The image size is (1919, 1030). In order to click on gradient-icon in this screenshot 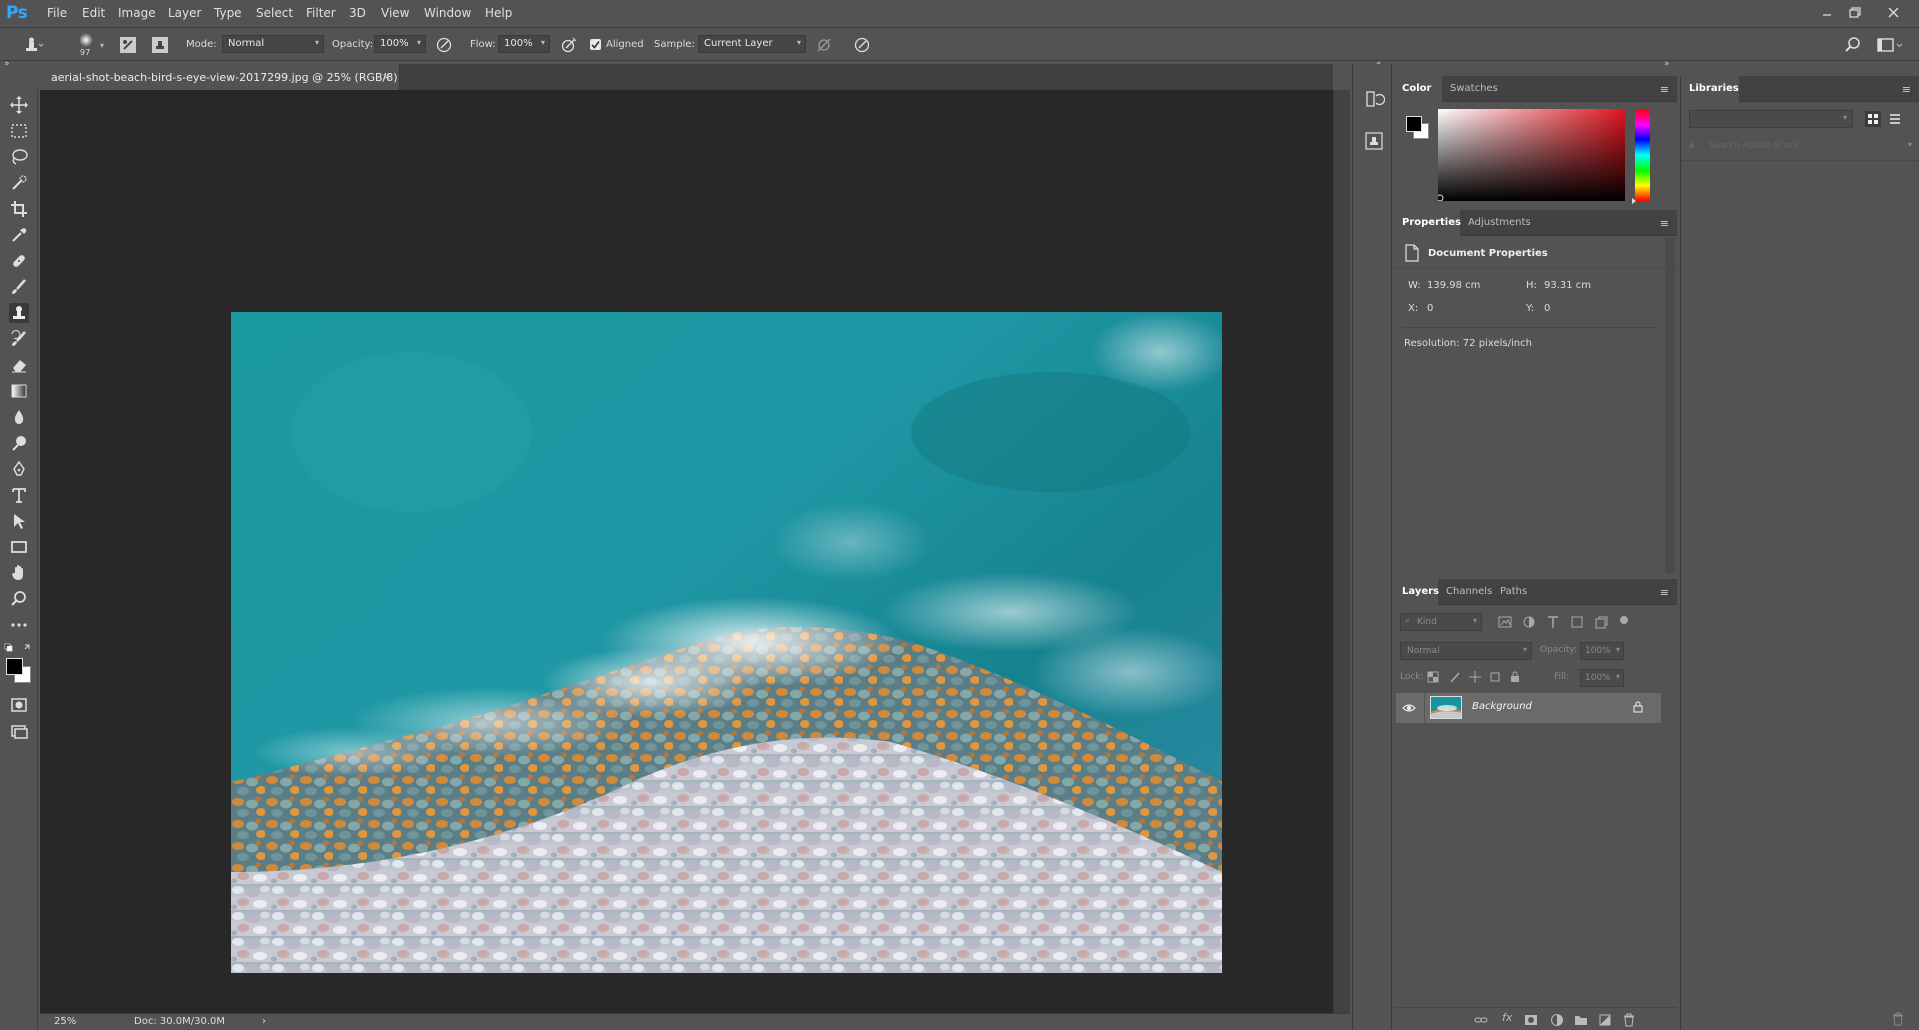, I will do `click(19, 391)`.